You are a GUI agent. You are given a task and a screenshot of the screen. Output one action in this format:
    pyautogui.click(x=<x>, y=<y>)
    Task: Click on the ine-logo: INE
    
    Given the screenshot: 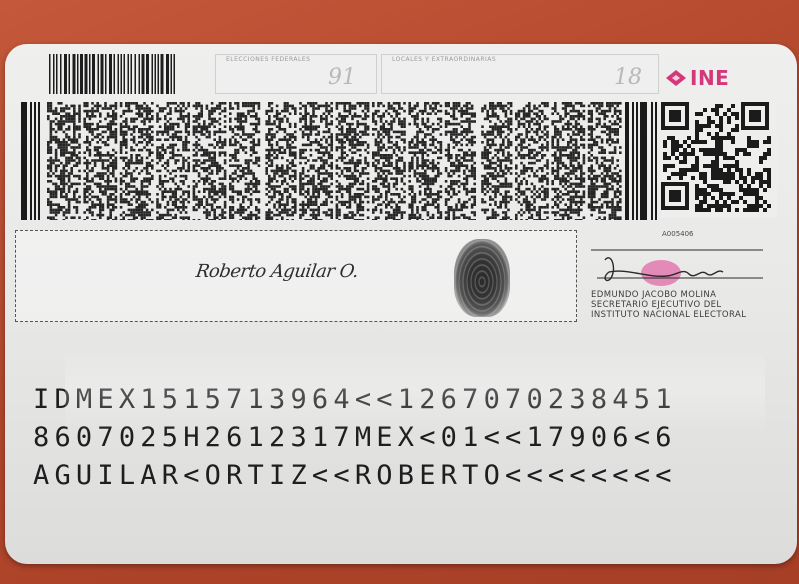 What is the action you would take?
    pyautogui.click(x=697, y=78)
    